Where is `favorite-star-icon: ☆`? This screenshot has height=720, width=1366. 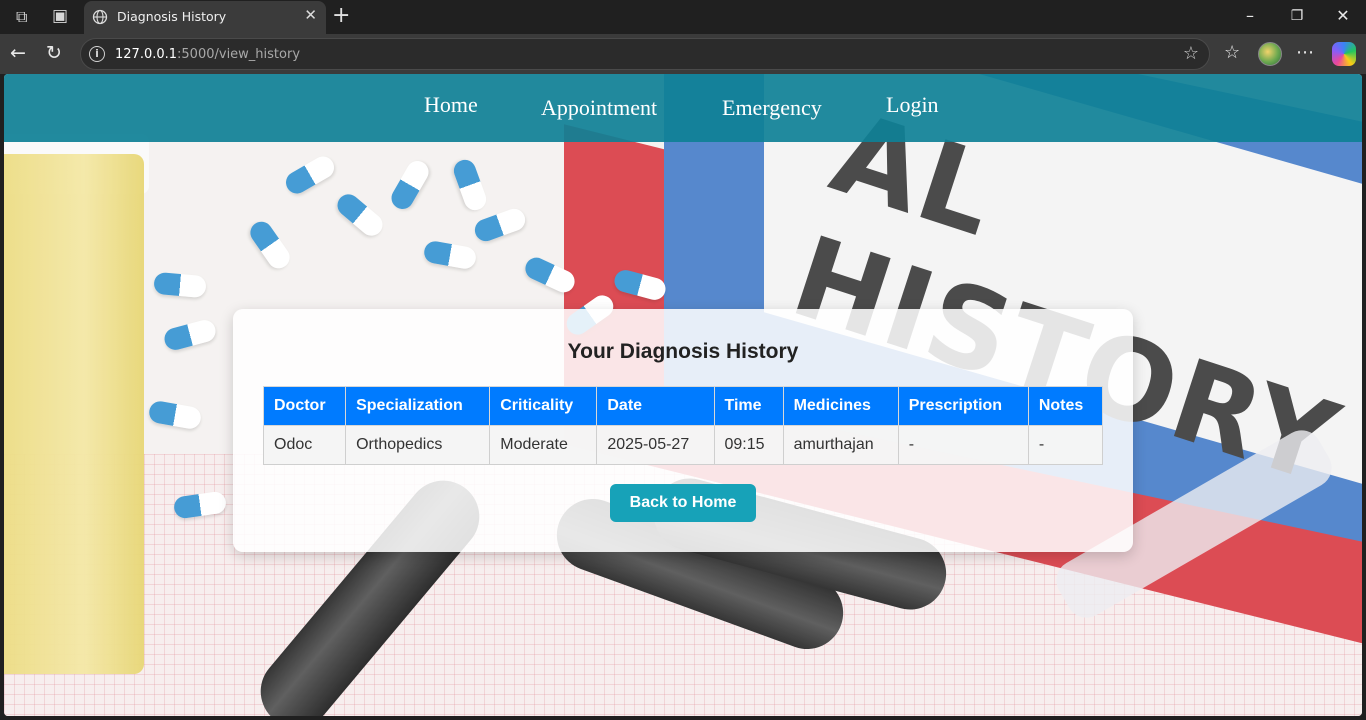 favorite-star-icon: ☆ is located at coordinates (1191, 53).